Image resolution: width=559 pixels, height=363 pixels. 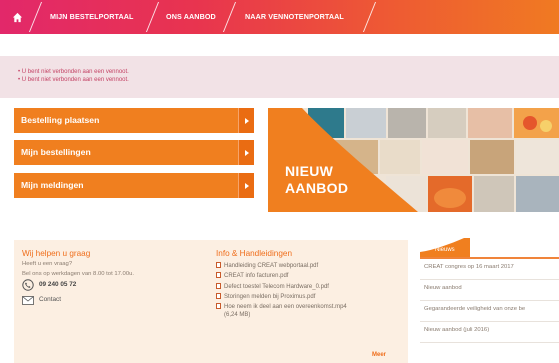 What do you see at coordinates (343, 160) in the screenshot?
I see `banner-wedge` at bounding box center [343, 160].